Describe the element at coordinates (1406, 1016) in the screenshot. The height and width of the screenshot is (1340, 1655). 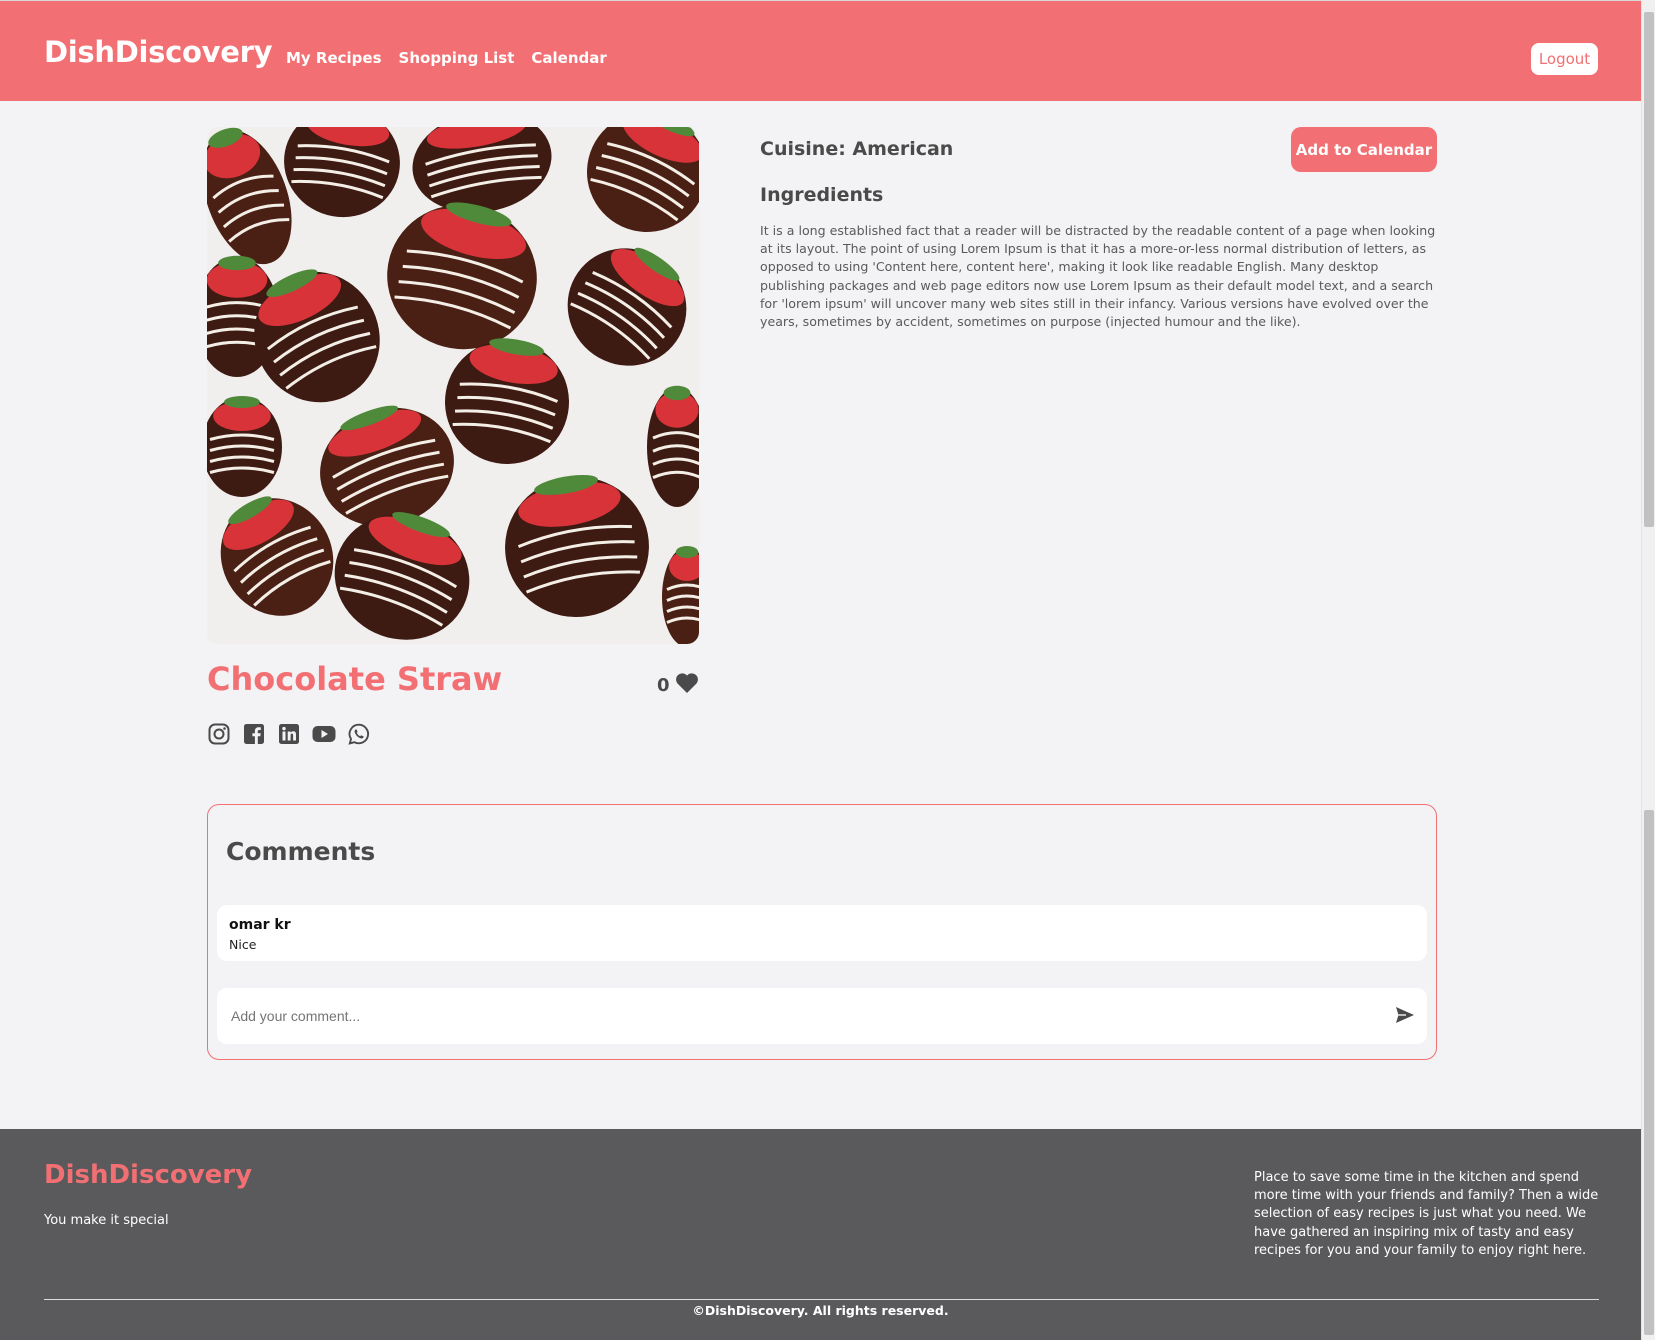
I see `send-icon` at that location.